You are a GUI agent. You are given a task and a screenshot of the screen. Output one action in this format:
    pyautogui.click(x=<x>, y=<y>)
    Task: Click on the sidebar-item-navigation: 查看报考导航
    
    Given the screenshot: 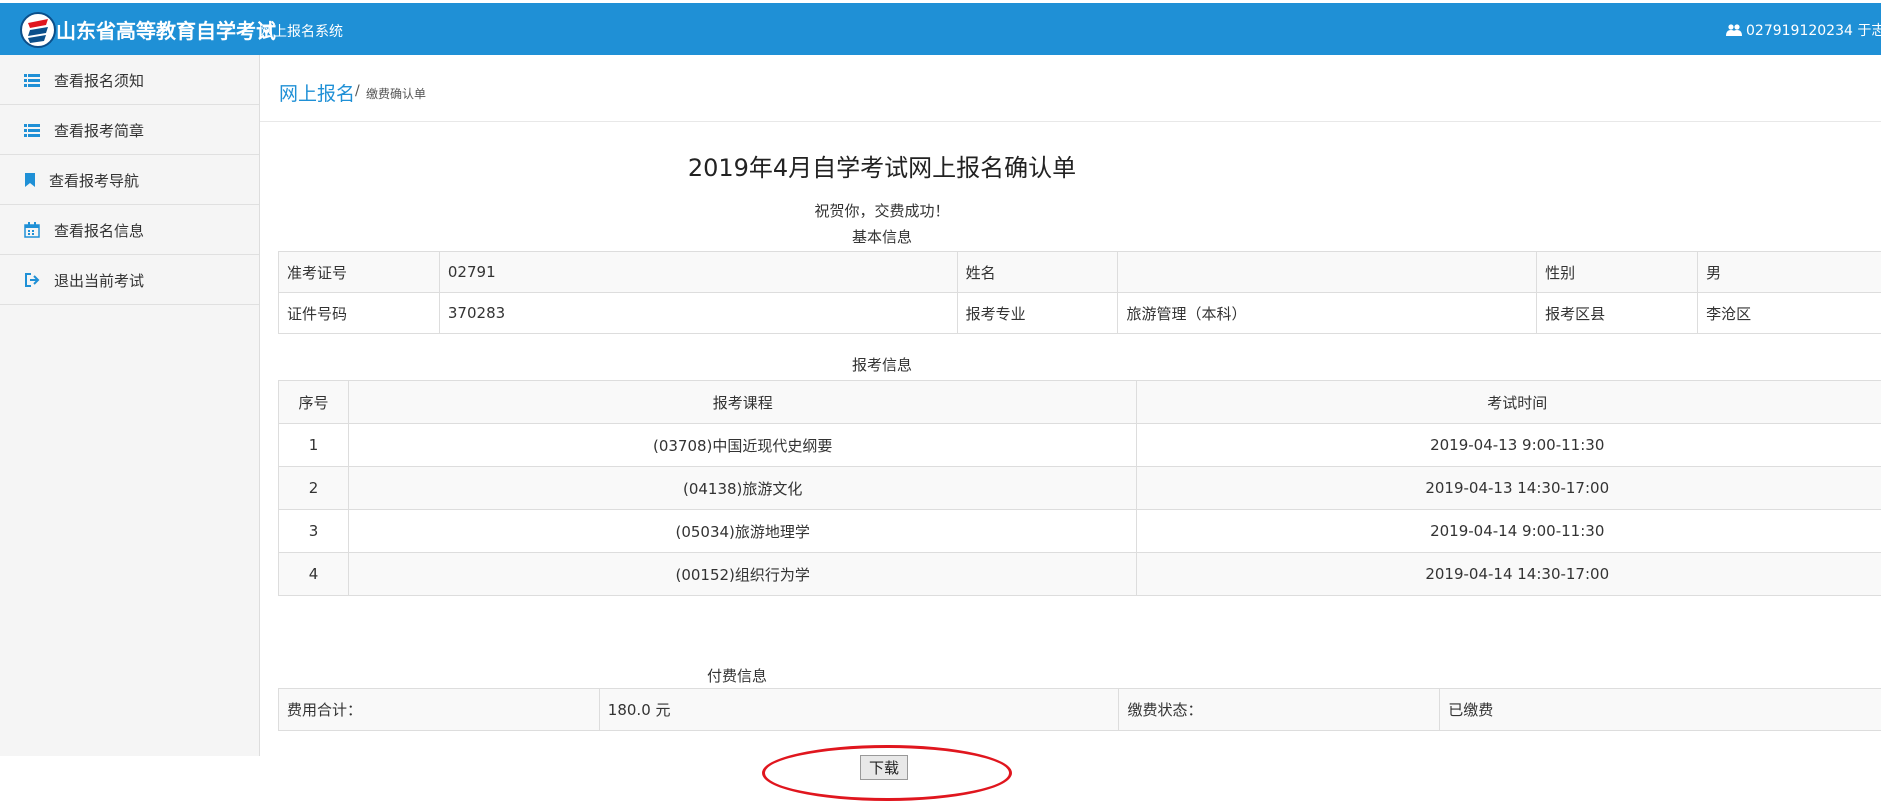 What is the action you would take?
    pyautogui.click(x=129, y=180)
    